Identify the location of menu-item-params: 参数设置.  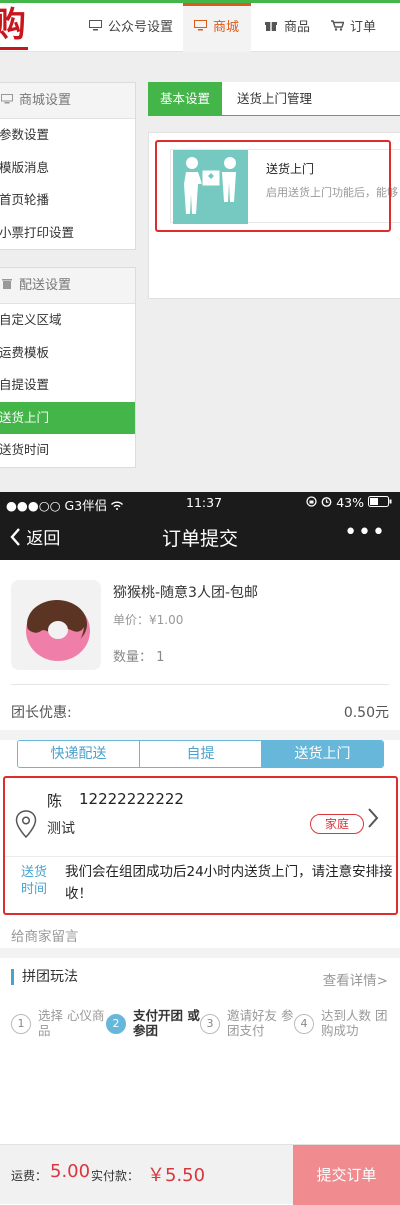
(67, 135).